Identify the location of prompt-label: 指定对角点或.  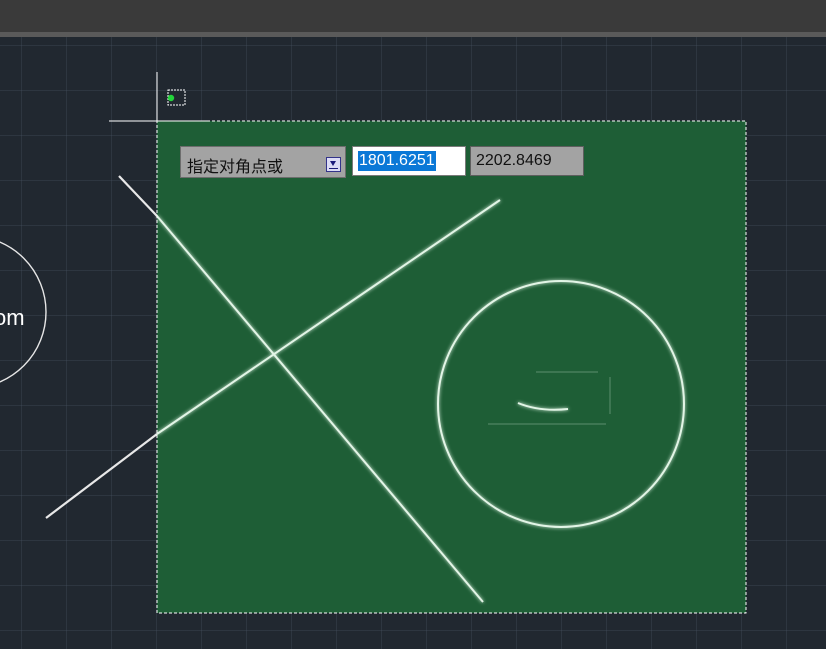
(235, 167).